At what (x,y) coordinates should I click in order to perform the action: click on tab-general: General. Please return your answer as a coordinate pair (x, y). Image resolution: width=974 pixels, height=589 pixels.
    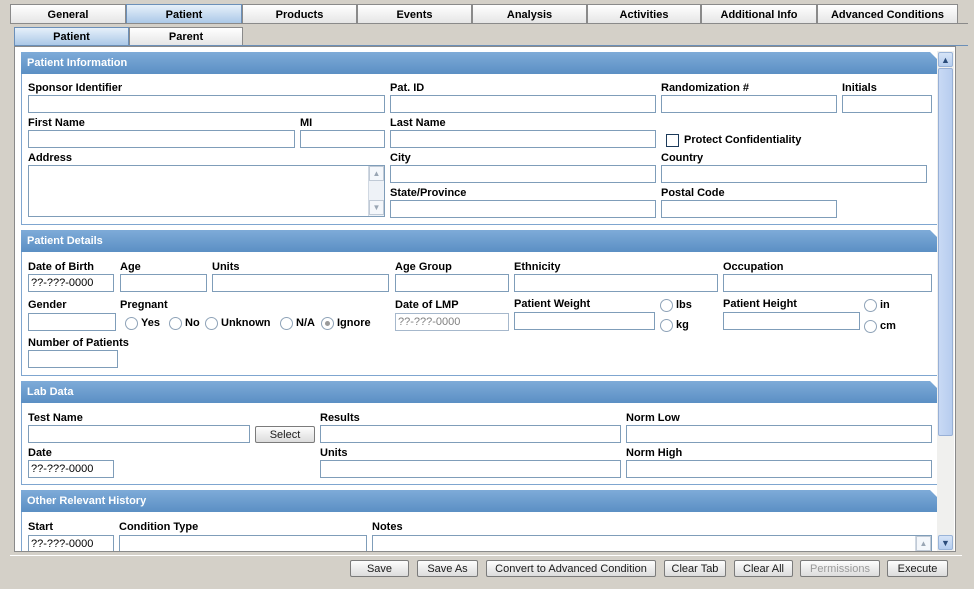
    Looking at the image, I should click on (68, 14).